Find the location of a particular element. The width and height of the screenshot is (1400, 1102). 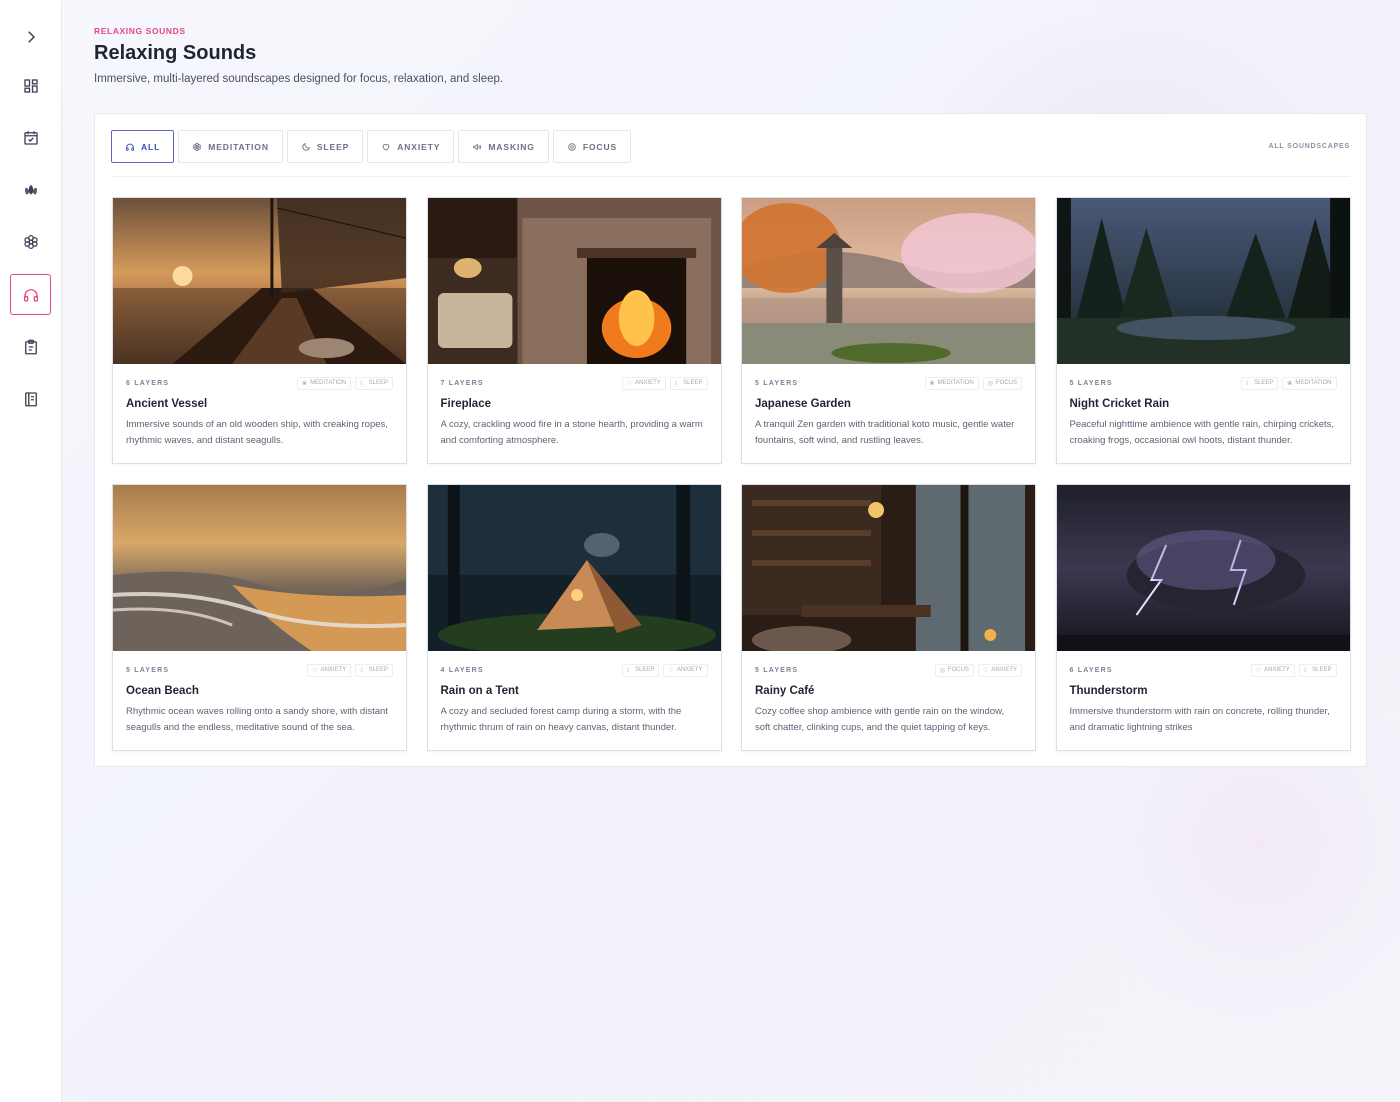

sidebar-item-meditation is located at coordinates (30, 189).